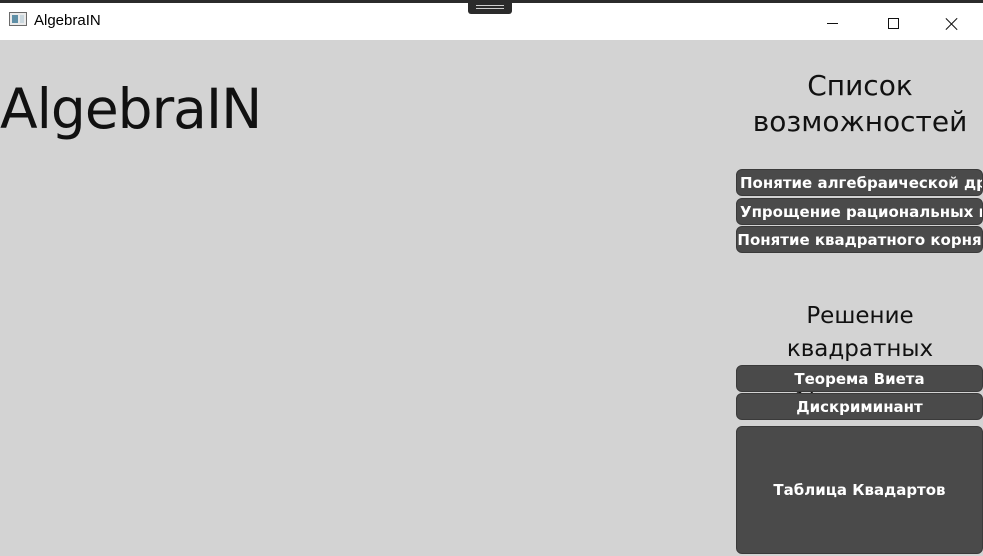  Describe the element at coordinates (859, 182) in the screenshot. I see `algebraic-fraction-button: Понятие алгебраической дроби` at that location.